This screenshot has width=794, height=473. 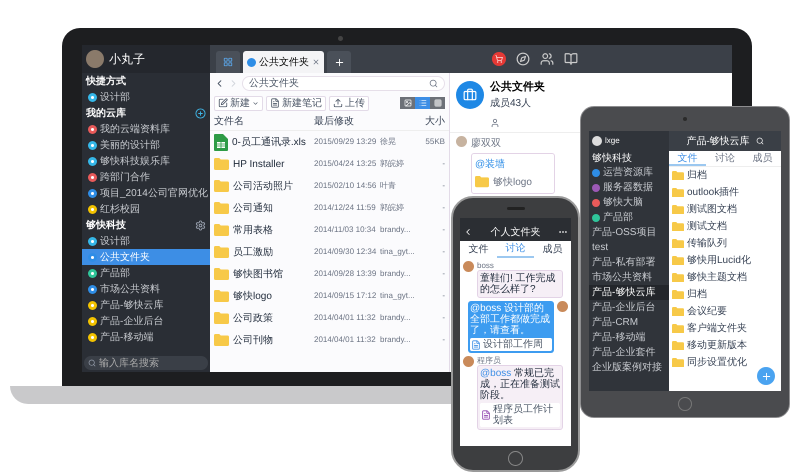 What do you see at coordinates (629, 172) in the screenshot?
I see `library-item: 运营资源库` at bounding box center [629, 172].